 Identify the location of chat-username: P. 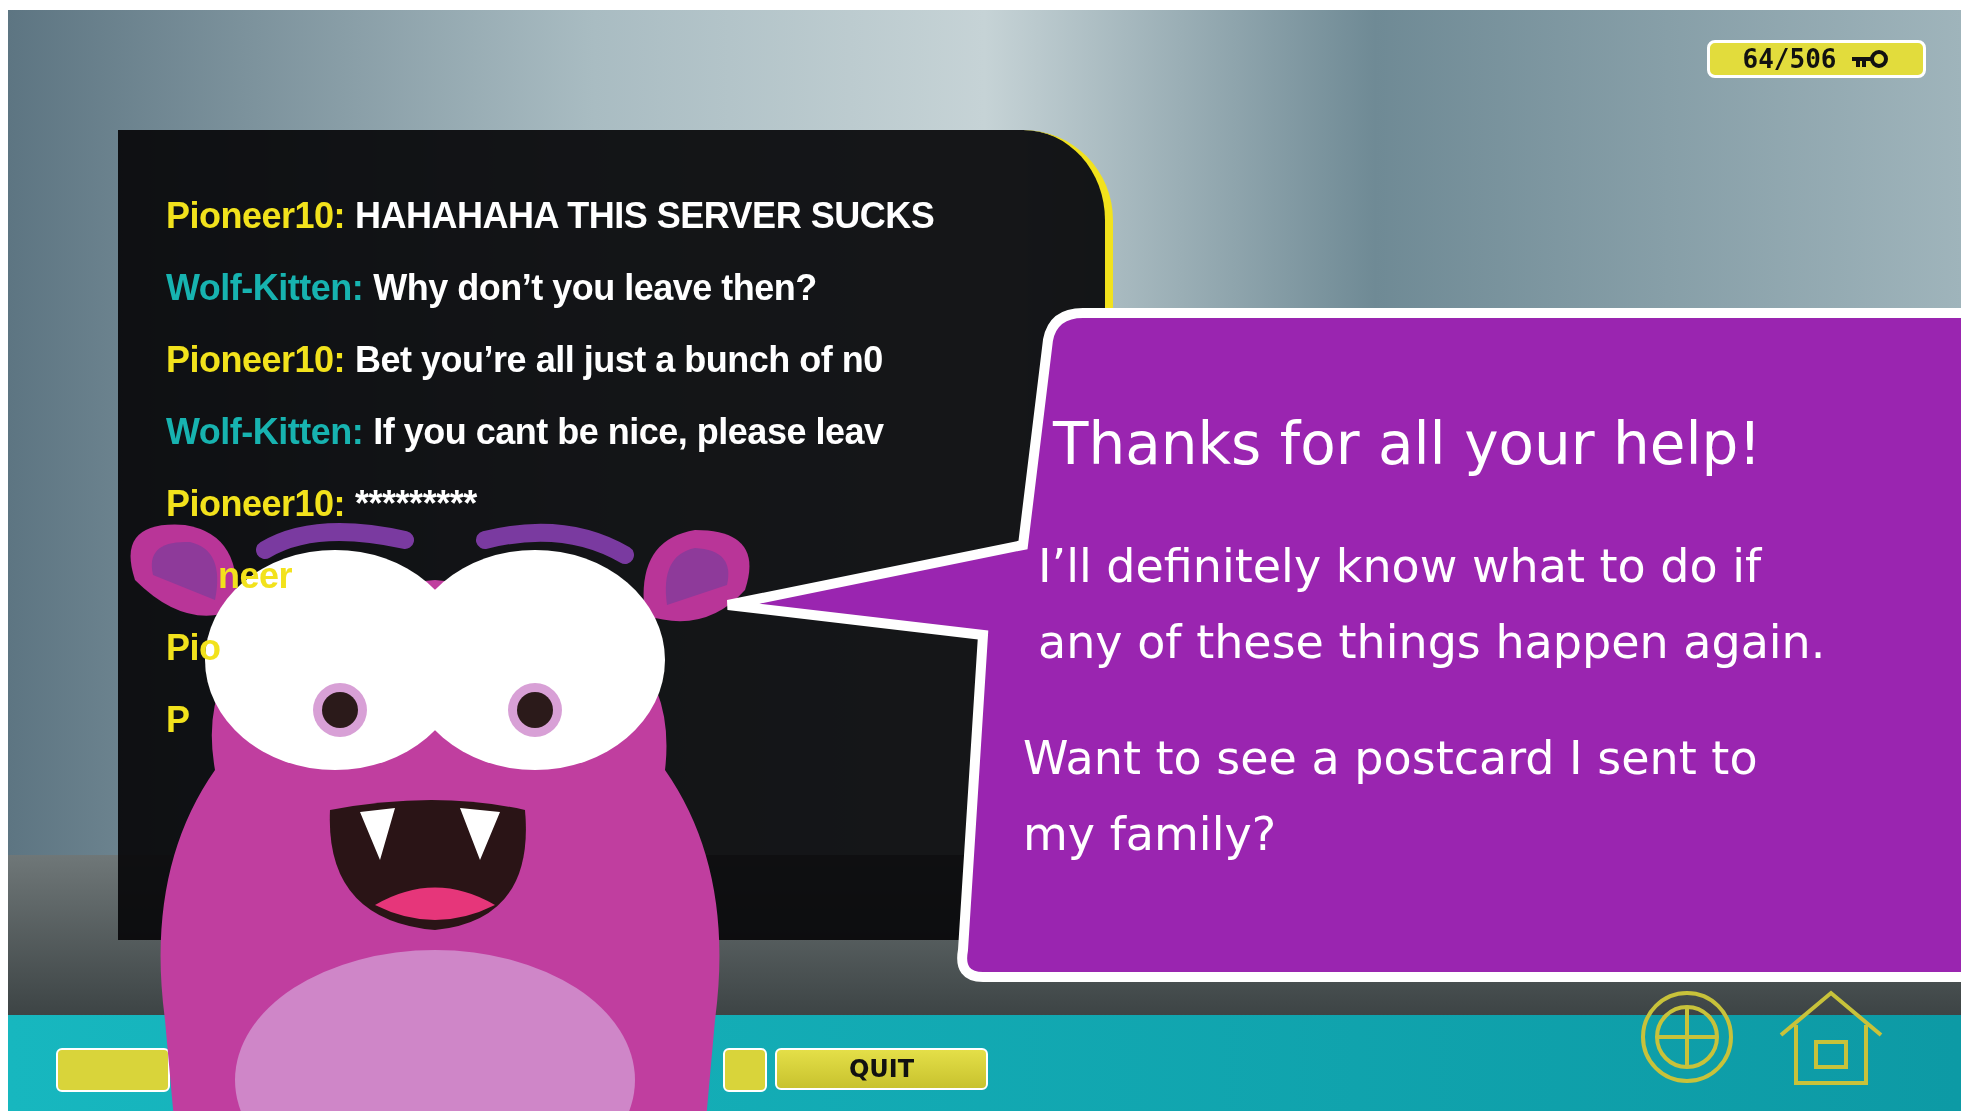
(178, 720).